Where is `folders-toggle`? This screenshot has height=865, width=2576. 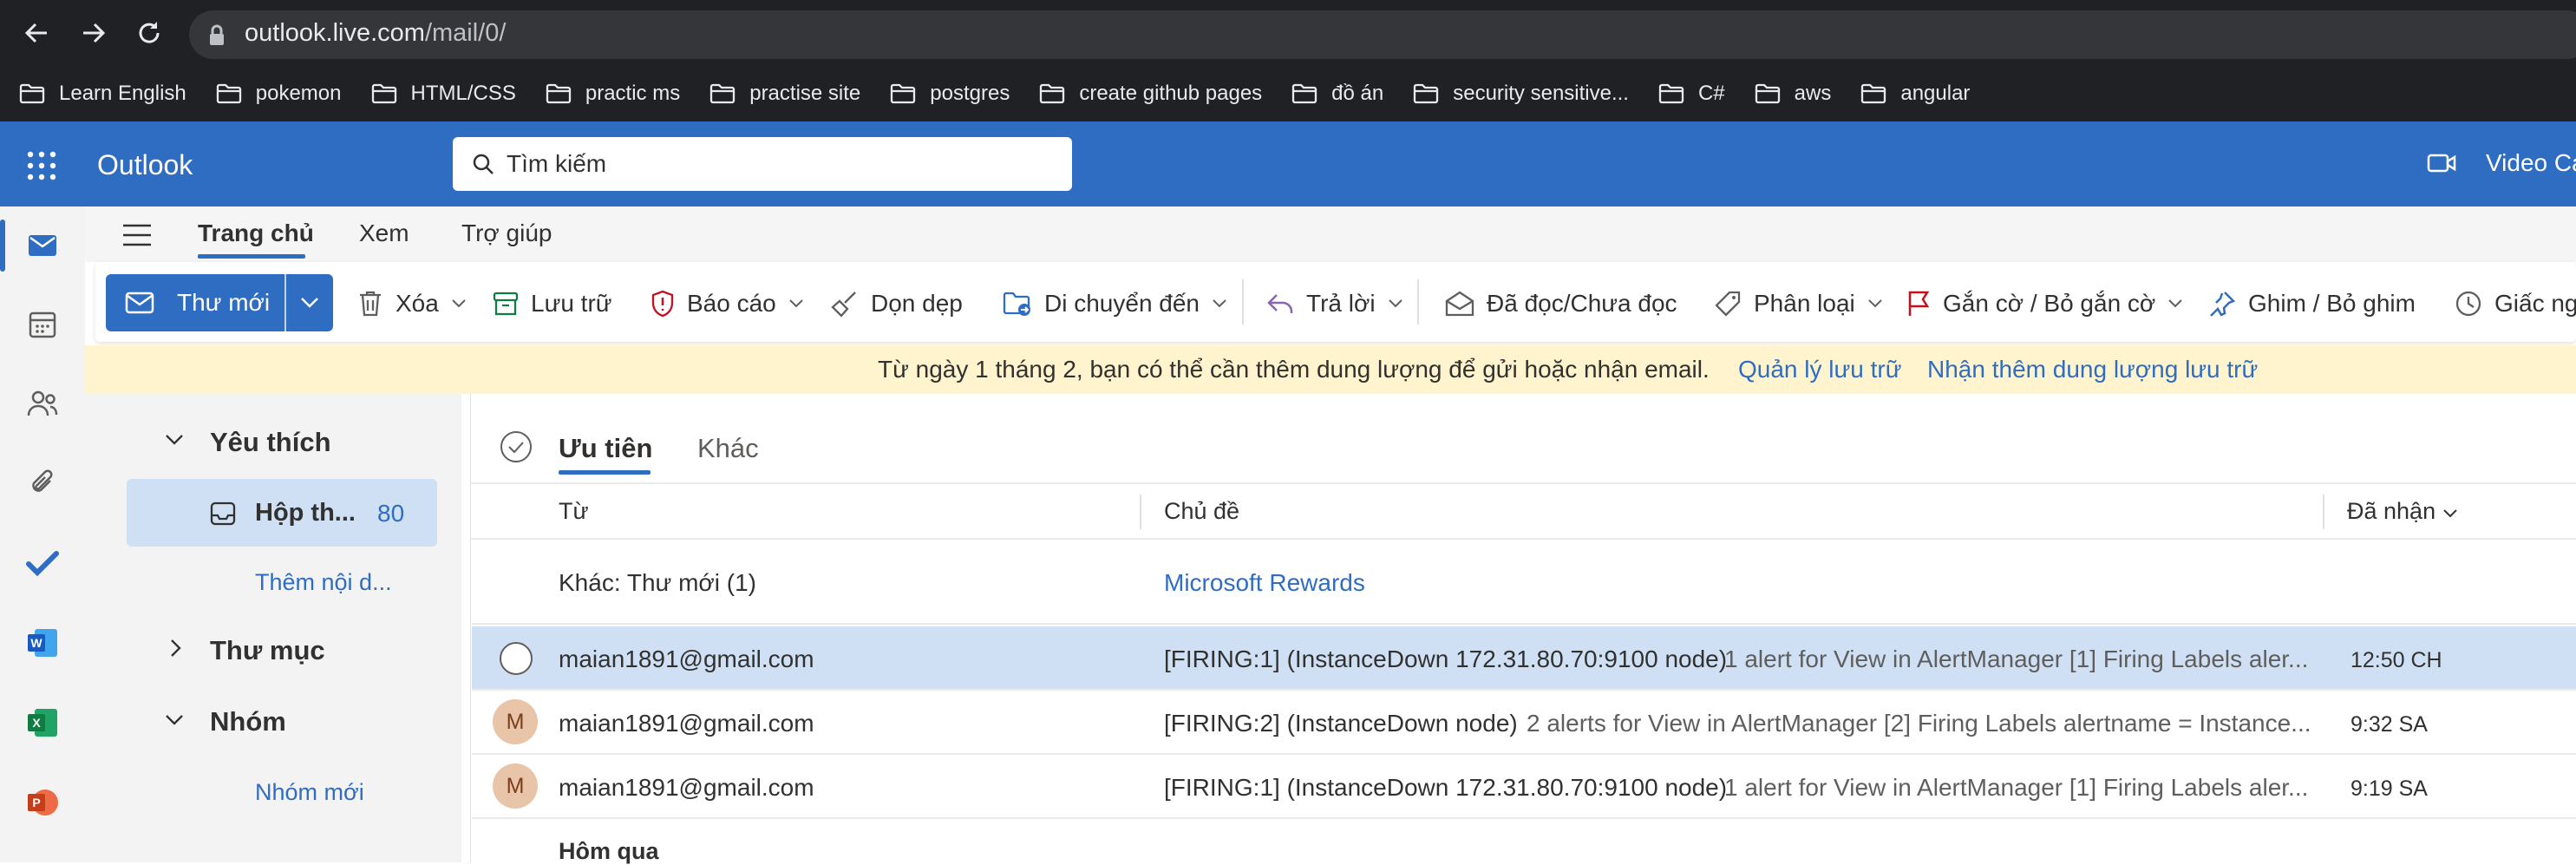
folders-toggle is located at coordinates (176, 650).